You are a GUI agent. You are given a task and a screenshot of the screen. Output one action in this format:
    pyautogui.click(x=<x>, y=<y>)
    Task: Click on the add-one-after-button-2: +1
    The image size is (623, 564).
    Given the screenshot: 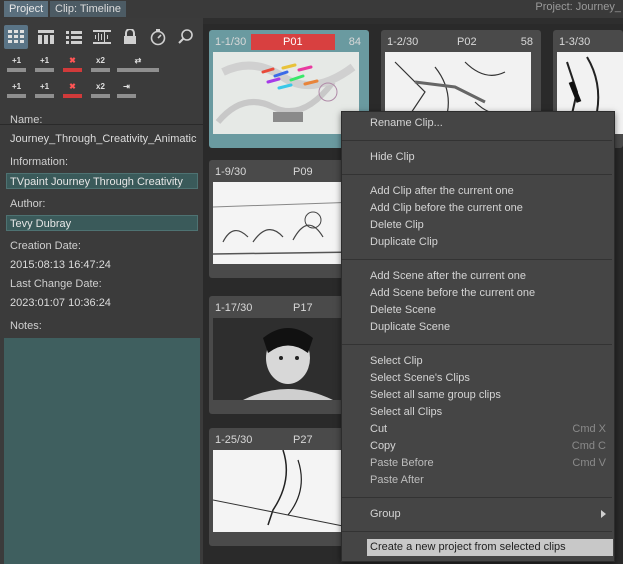 What is the action you would take?
    pyautogui.click(x=44, y=90)
    